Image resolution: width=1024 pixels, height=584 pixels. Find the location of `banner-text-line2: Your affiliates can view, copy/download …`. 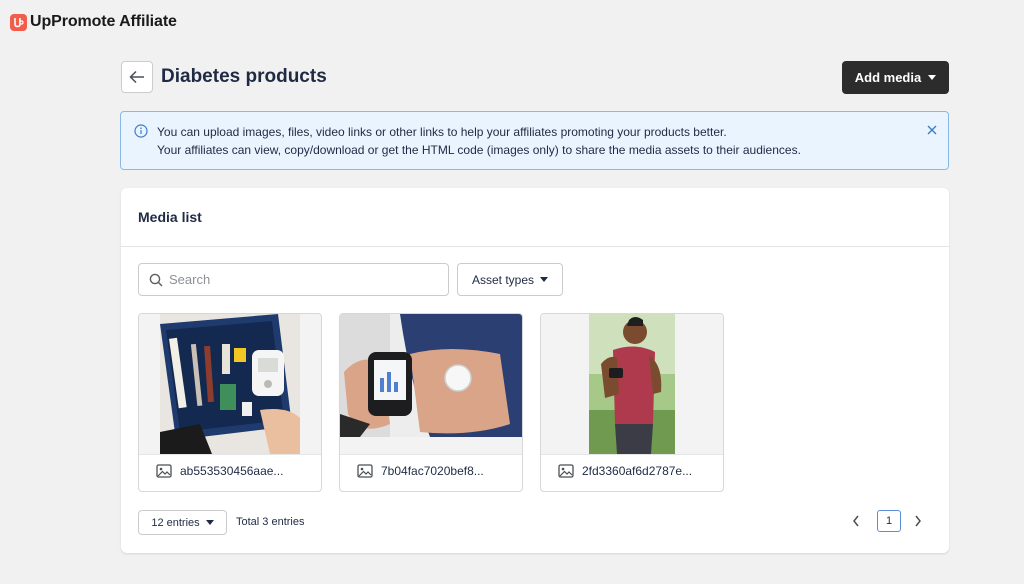

banner-text-line2: Your affiliates can view, copy/download … is located at coordinates (479, 150).